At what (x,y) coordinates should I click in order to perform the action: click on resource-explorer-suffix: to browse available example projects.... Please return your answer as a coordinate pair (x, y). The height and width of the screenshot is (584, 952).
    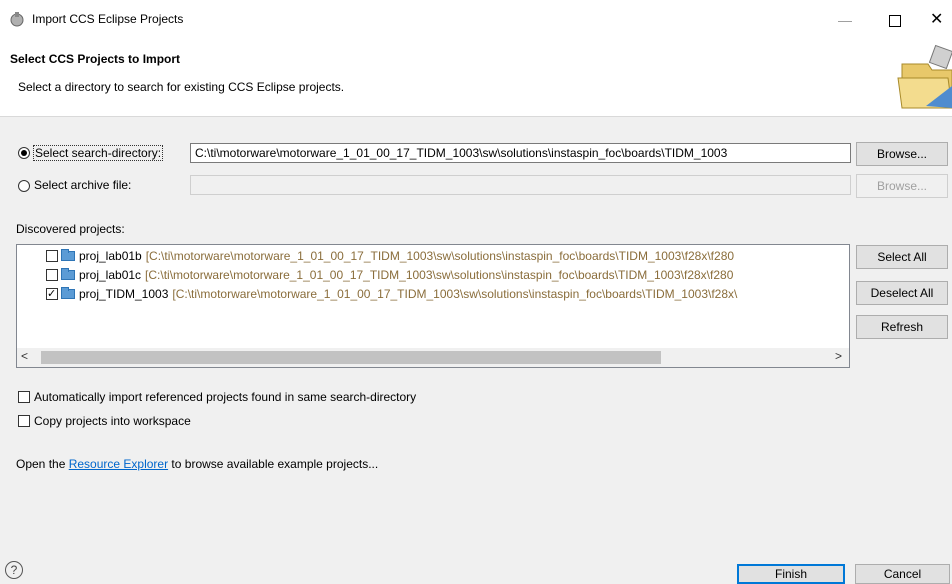
    Looking at the image, I should click on (273, 464).